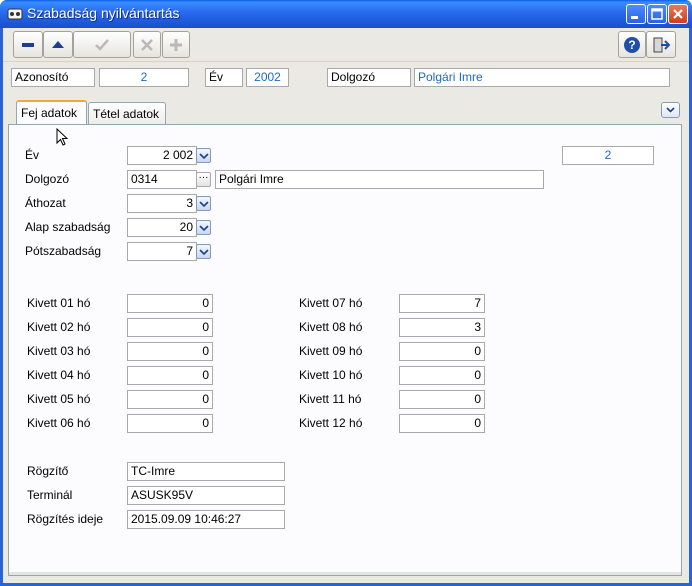 The image size is (692, 586). Describe the element at coordinates (331, 327) in the screenshot. I see `kivett-08-label: Kivett 08 hó` at that location.